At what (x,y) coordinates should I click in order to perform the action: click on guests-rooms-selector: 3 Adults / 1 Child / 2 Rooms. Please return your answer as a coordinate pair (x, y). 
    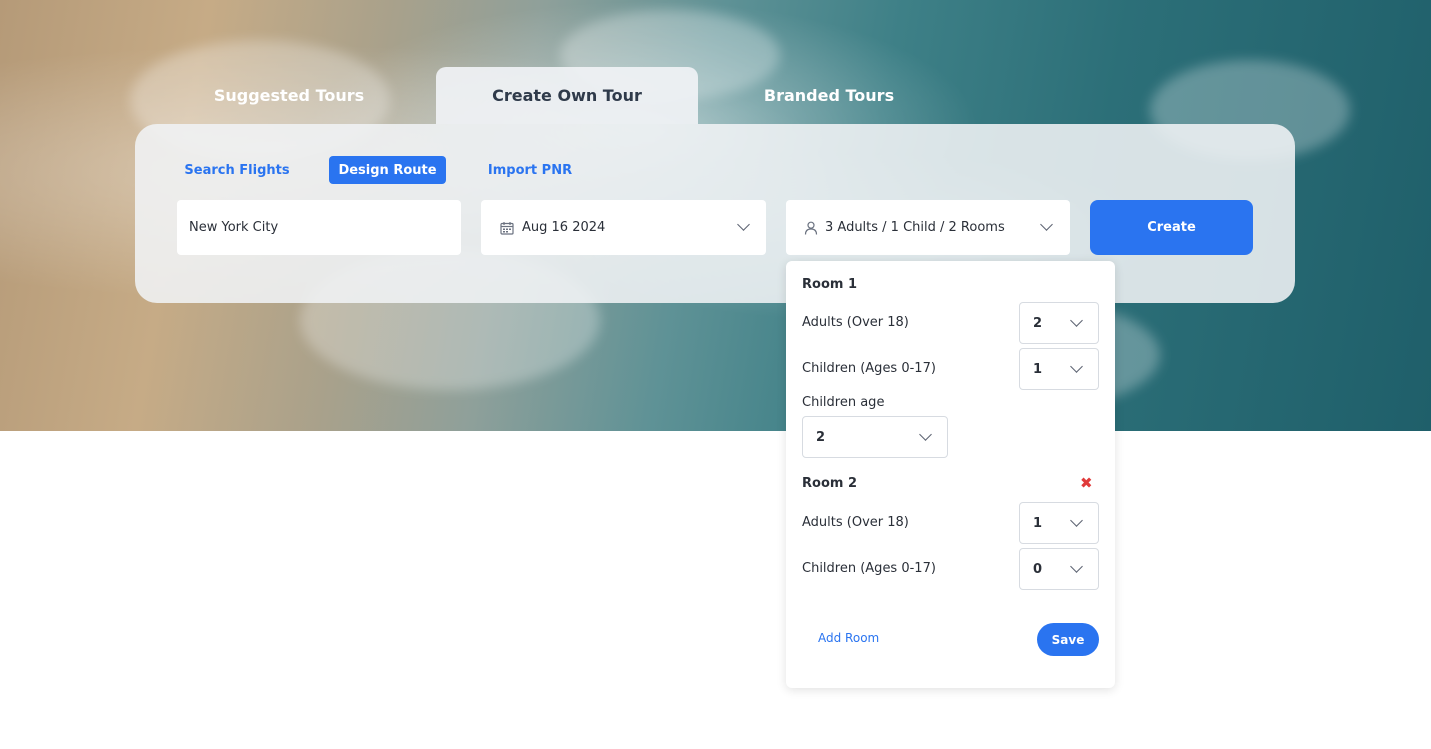
    Looking at the image, I should click on (928, 227).